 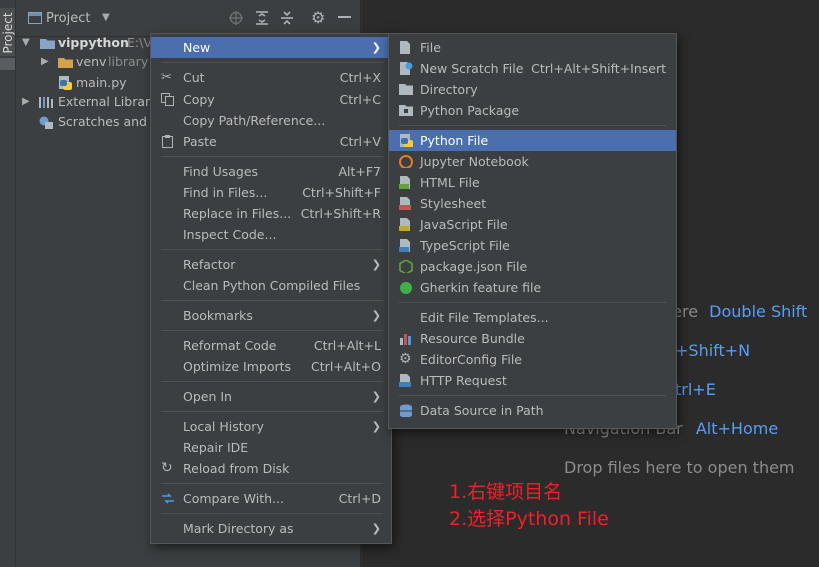 I want to click on gherkin-icon, so click(x=406, y=288).